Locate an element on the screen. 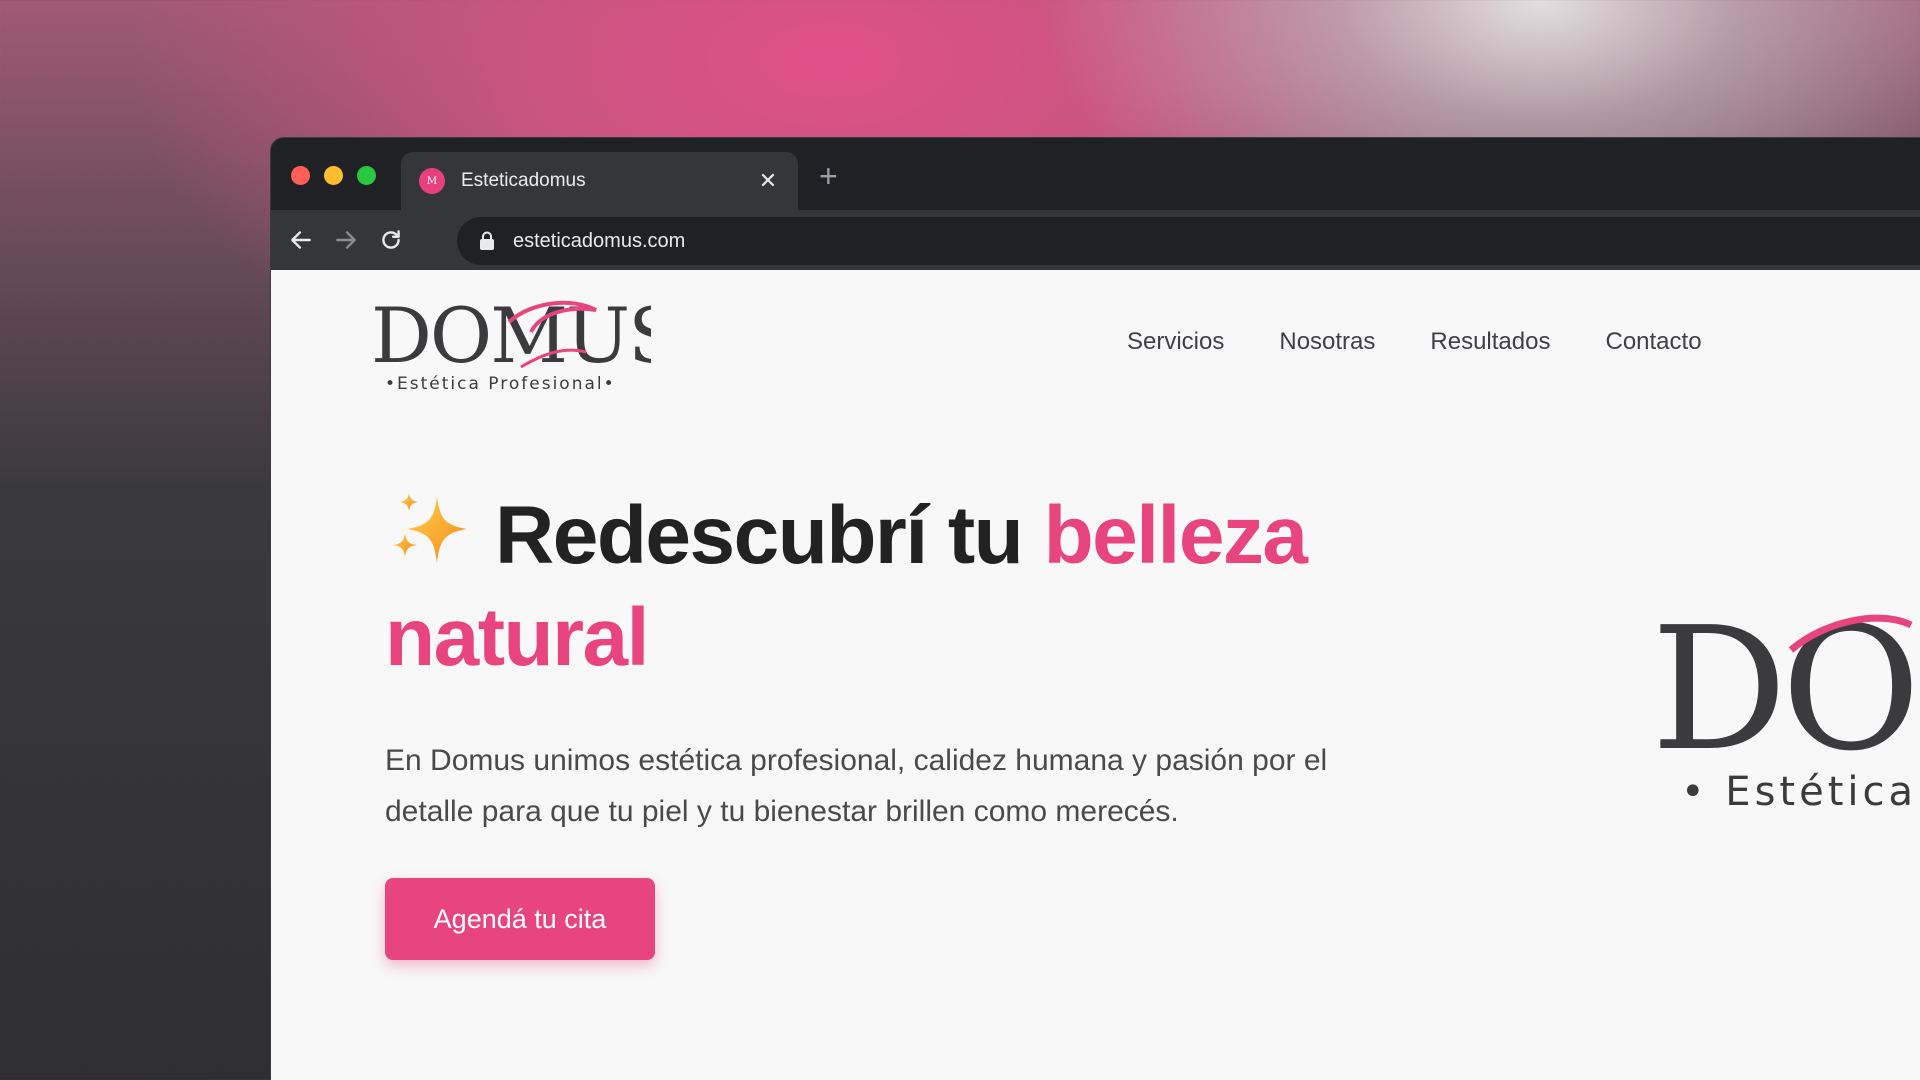 This screenshot has height=1080, width=1920. minimize-window-button is located at coordinates (333, 175).